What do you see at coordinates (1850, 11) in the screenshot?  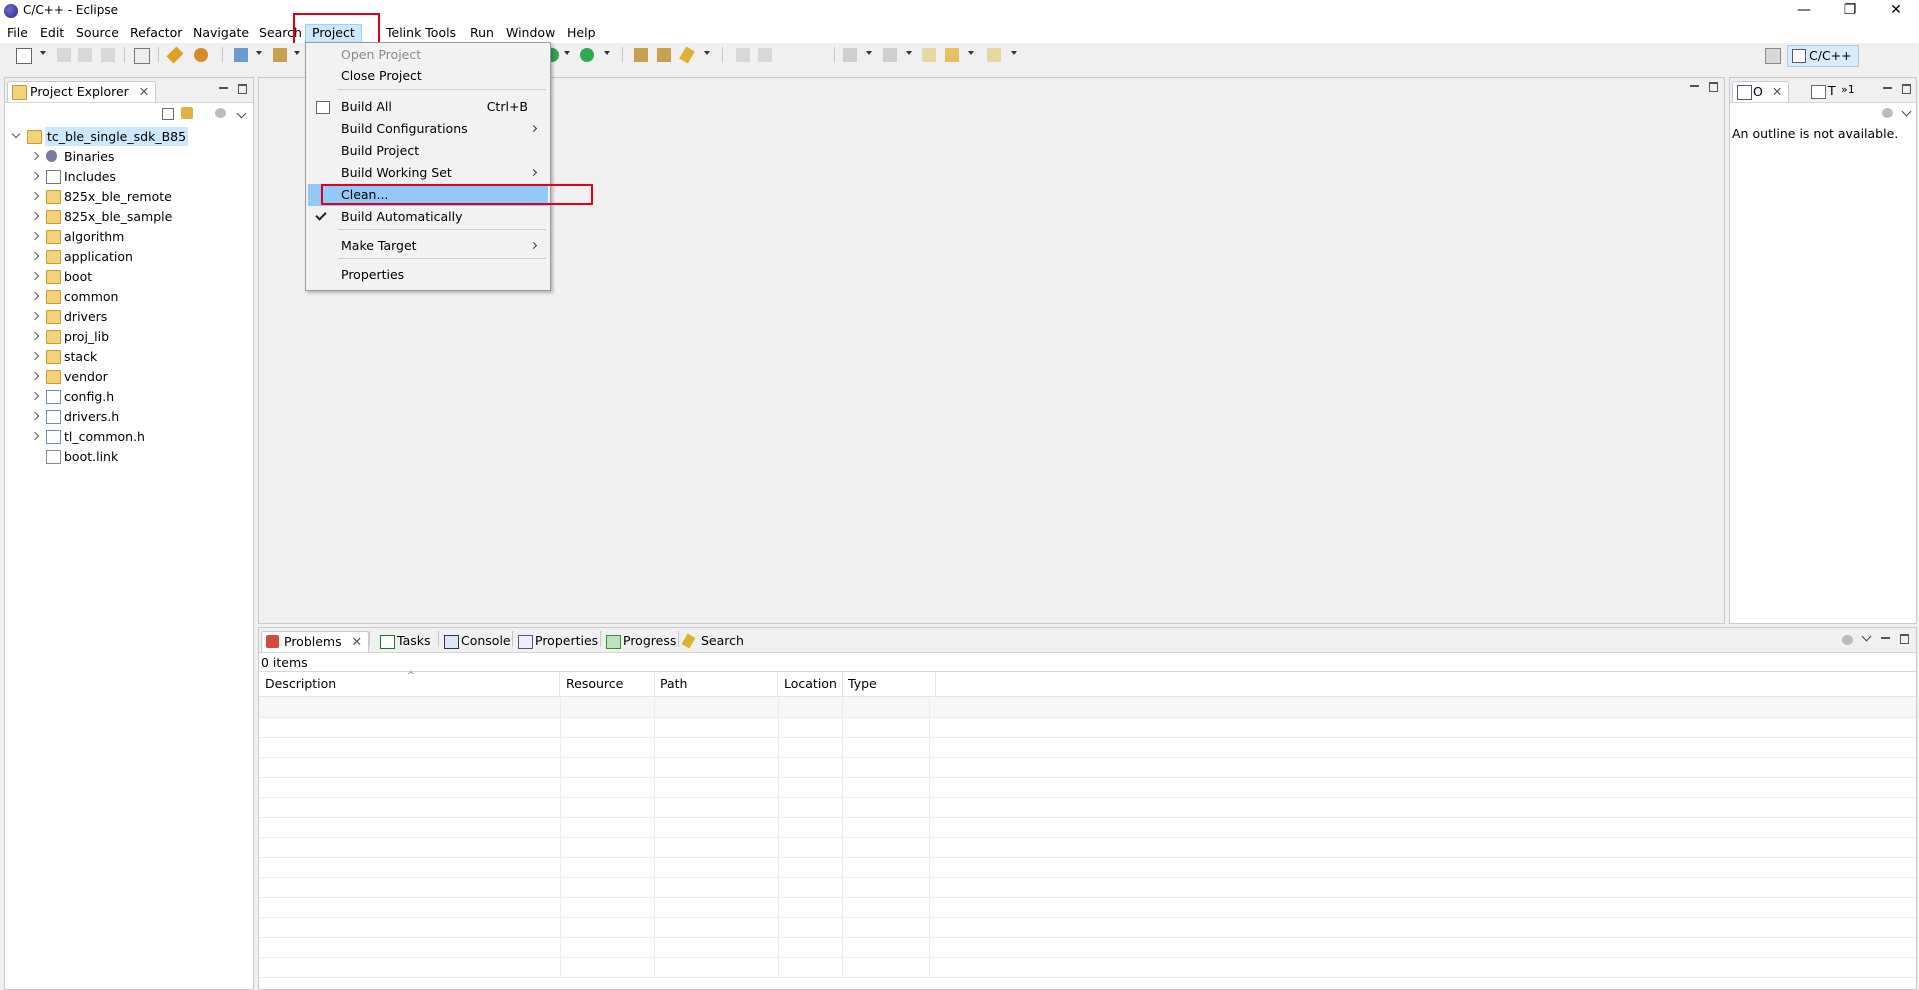 I see `restore-button: ❐` at bounding box center [1850, 11].